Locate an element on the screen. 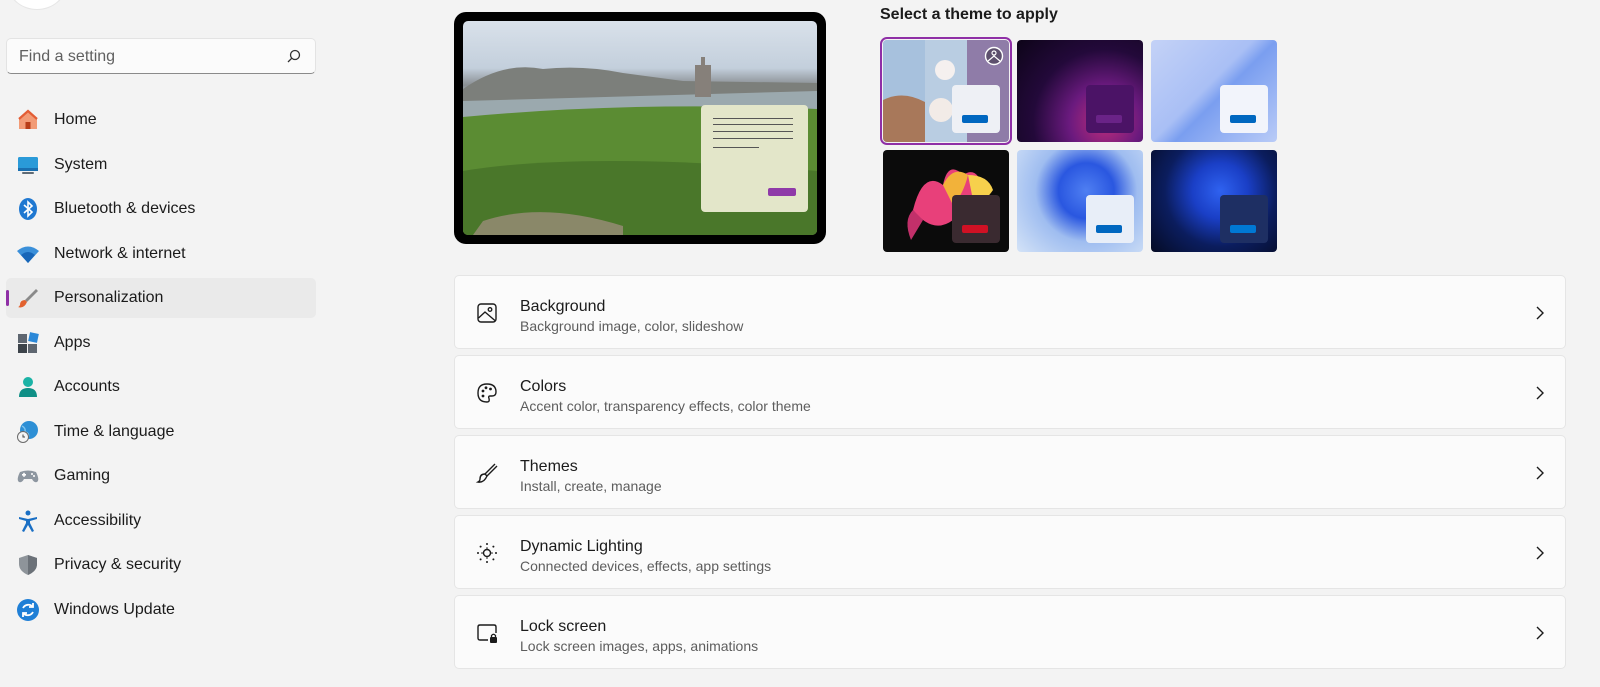 Image resolution: width=1600 pixels, height=687 pixels. sidebar-item-network: Network & internet is located at coordinates (161, 254).